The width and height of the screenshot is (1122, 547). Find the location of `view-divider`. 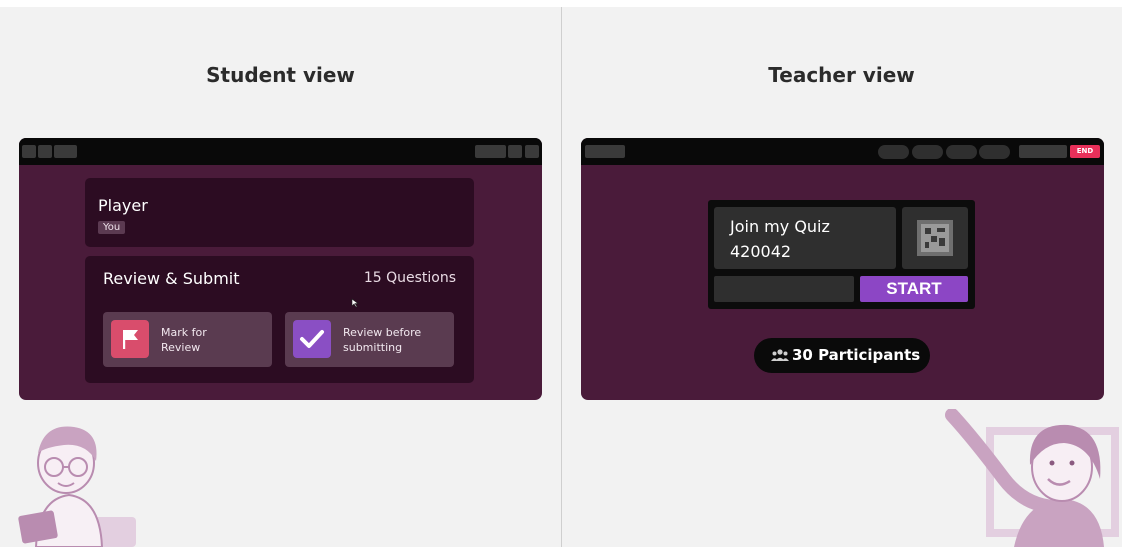

view-divider is located at coordinates (561, 277).